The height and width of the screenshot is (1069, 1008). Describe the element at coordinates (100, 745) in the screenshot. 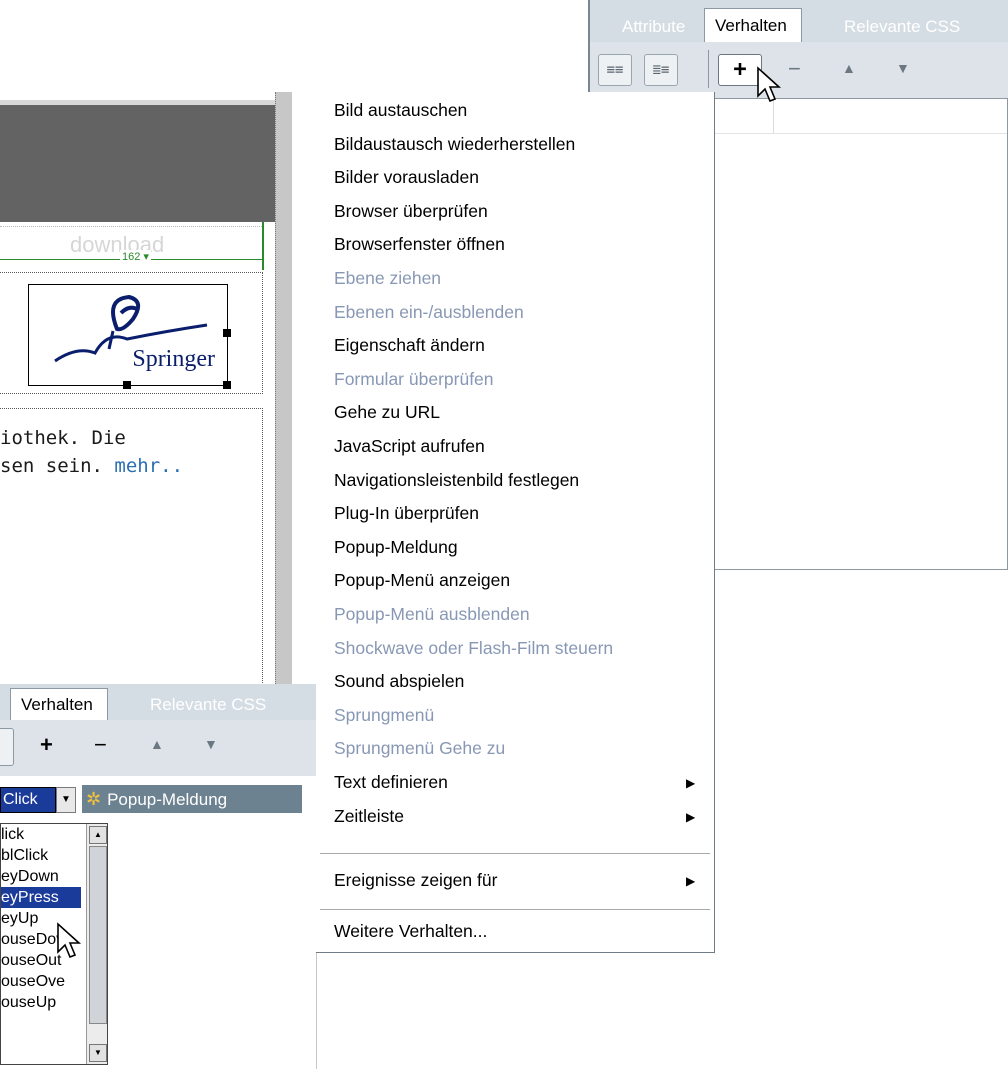

I see `remove-behavior-button-bottom: −` at that location.